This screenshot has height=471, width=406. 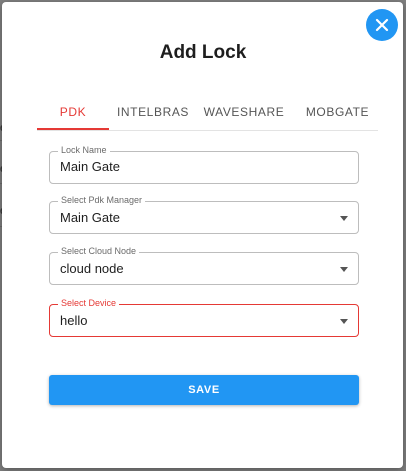 What do you see at coordinates (203, 52) in the screenshot?
I see `dialog-title: Add Lock` at bounding box center [203, 52].